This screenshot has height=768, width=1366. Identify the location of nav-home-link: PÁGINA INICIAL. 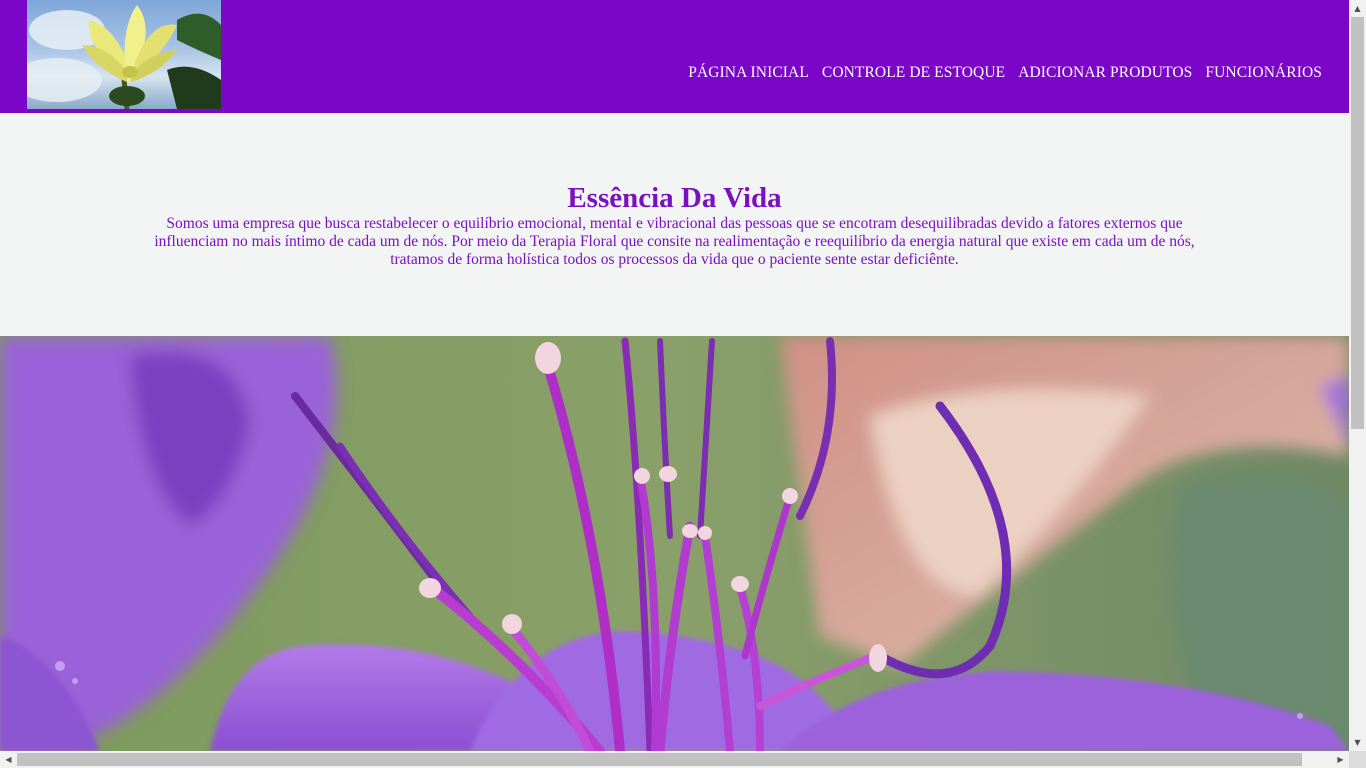
(748, 73).